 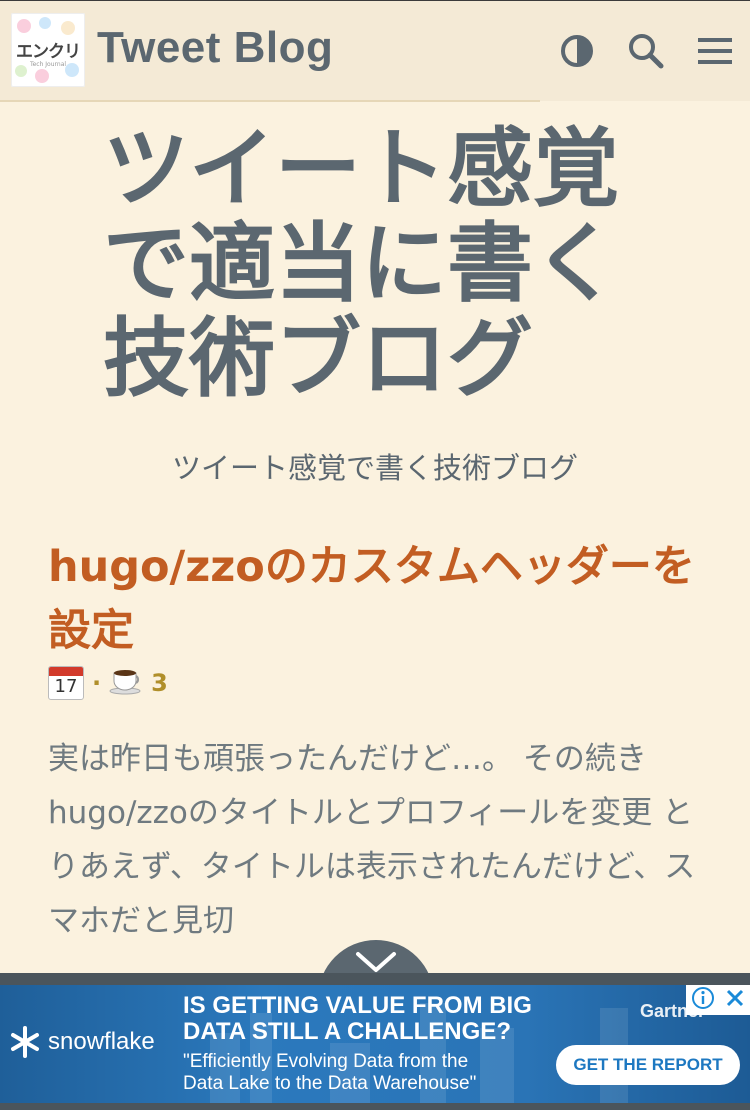 What do you see at coordinates (375, 979) in the screenshot?
I see `ad-top-border` at bounding box center [375, 979].